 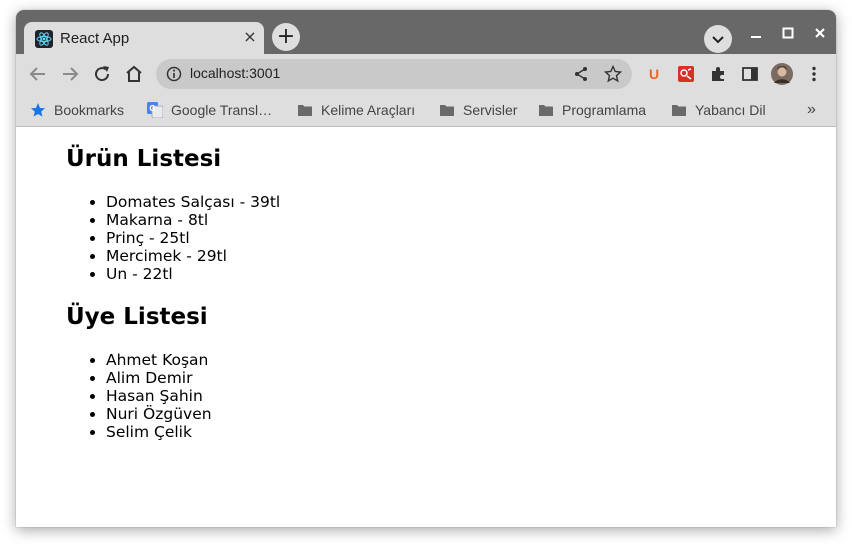 What do you see at coordinates (286, 37) in the screenshot?
I see `new-tab-button: +` at bounding box center [286, 37].